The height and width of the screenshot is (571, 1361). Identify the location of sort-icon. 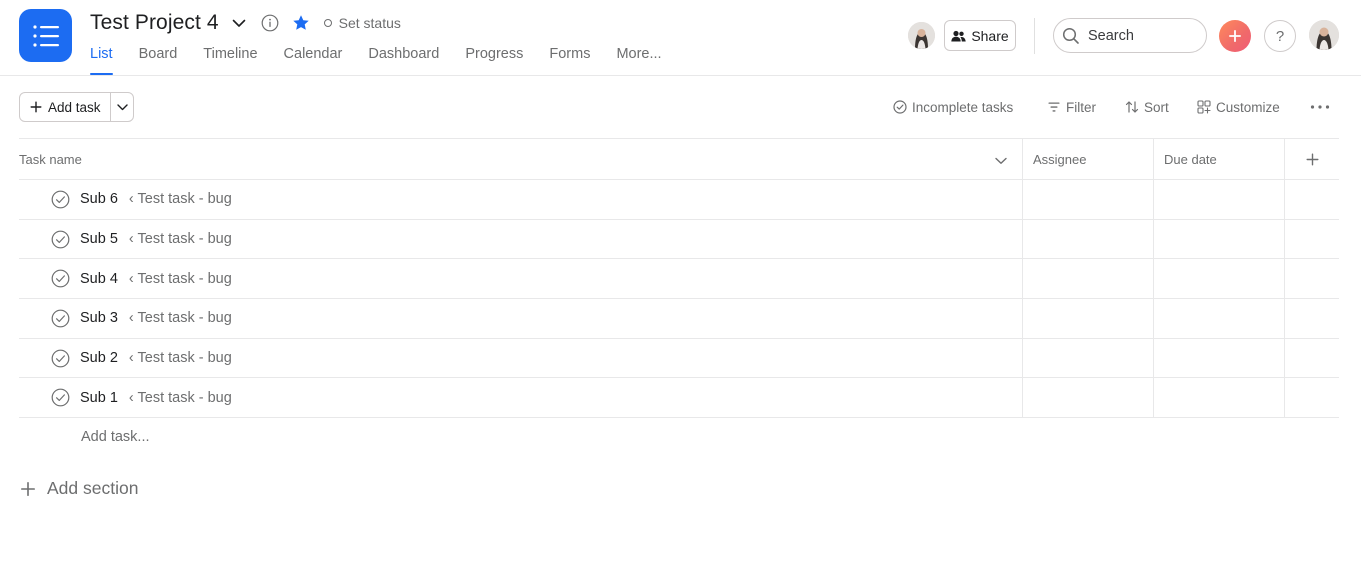
(1132, 107).